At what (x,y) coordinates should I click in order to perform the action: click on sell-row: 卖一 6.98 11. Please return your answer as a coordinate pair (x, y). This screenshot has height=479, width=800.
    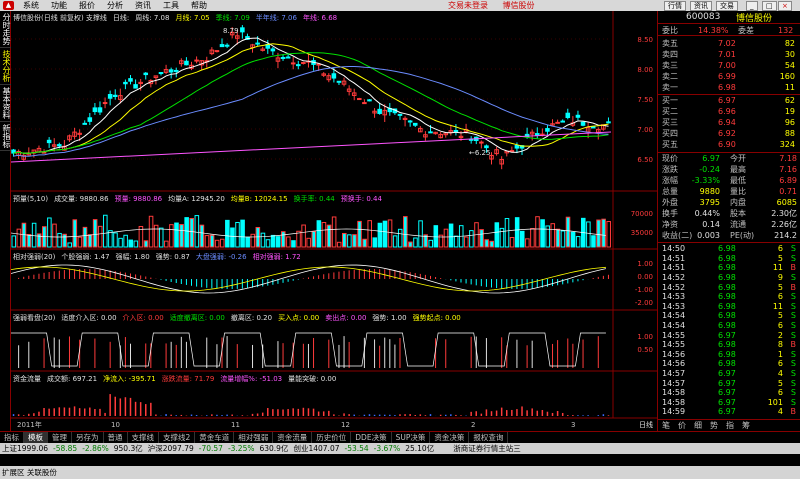
    Looking at the image, I should click on (729, 87).